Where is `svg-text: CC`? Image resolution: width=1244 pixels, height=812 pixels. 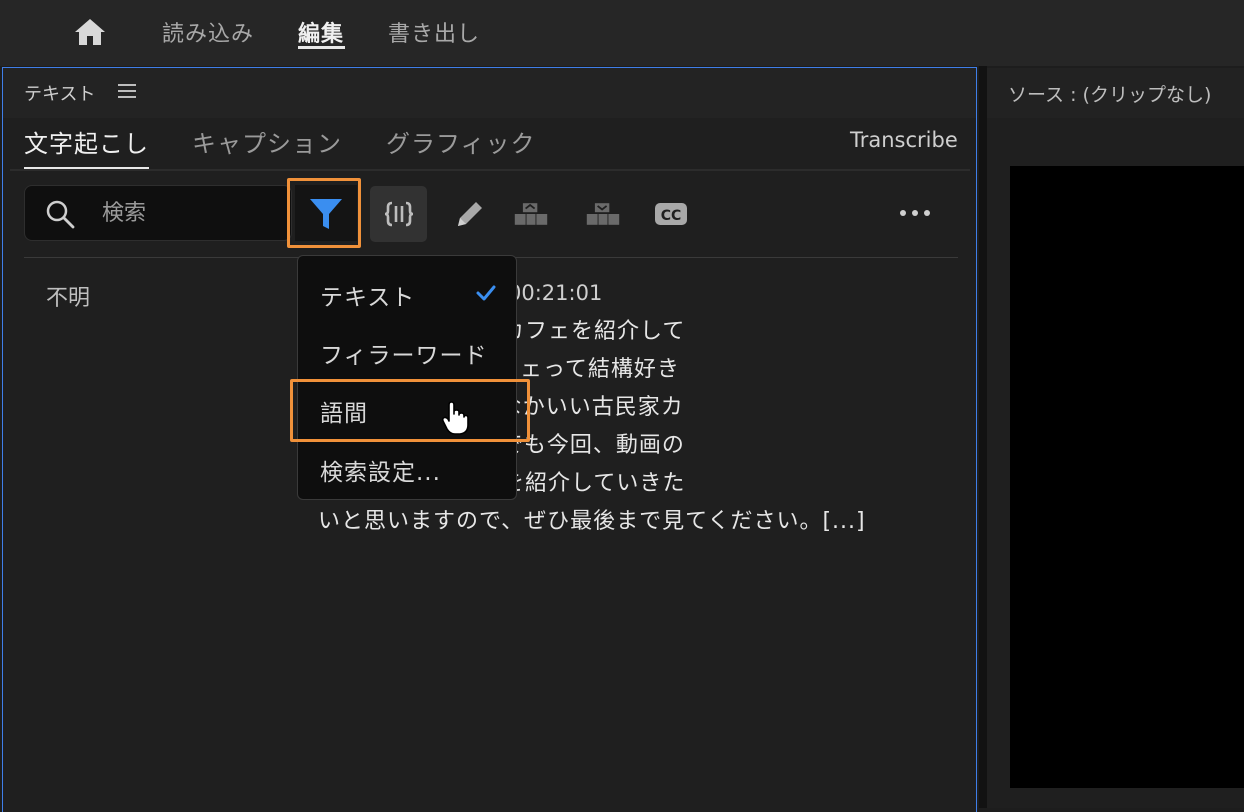 svg-text: CC is located at coordinates (671, 216).